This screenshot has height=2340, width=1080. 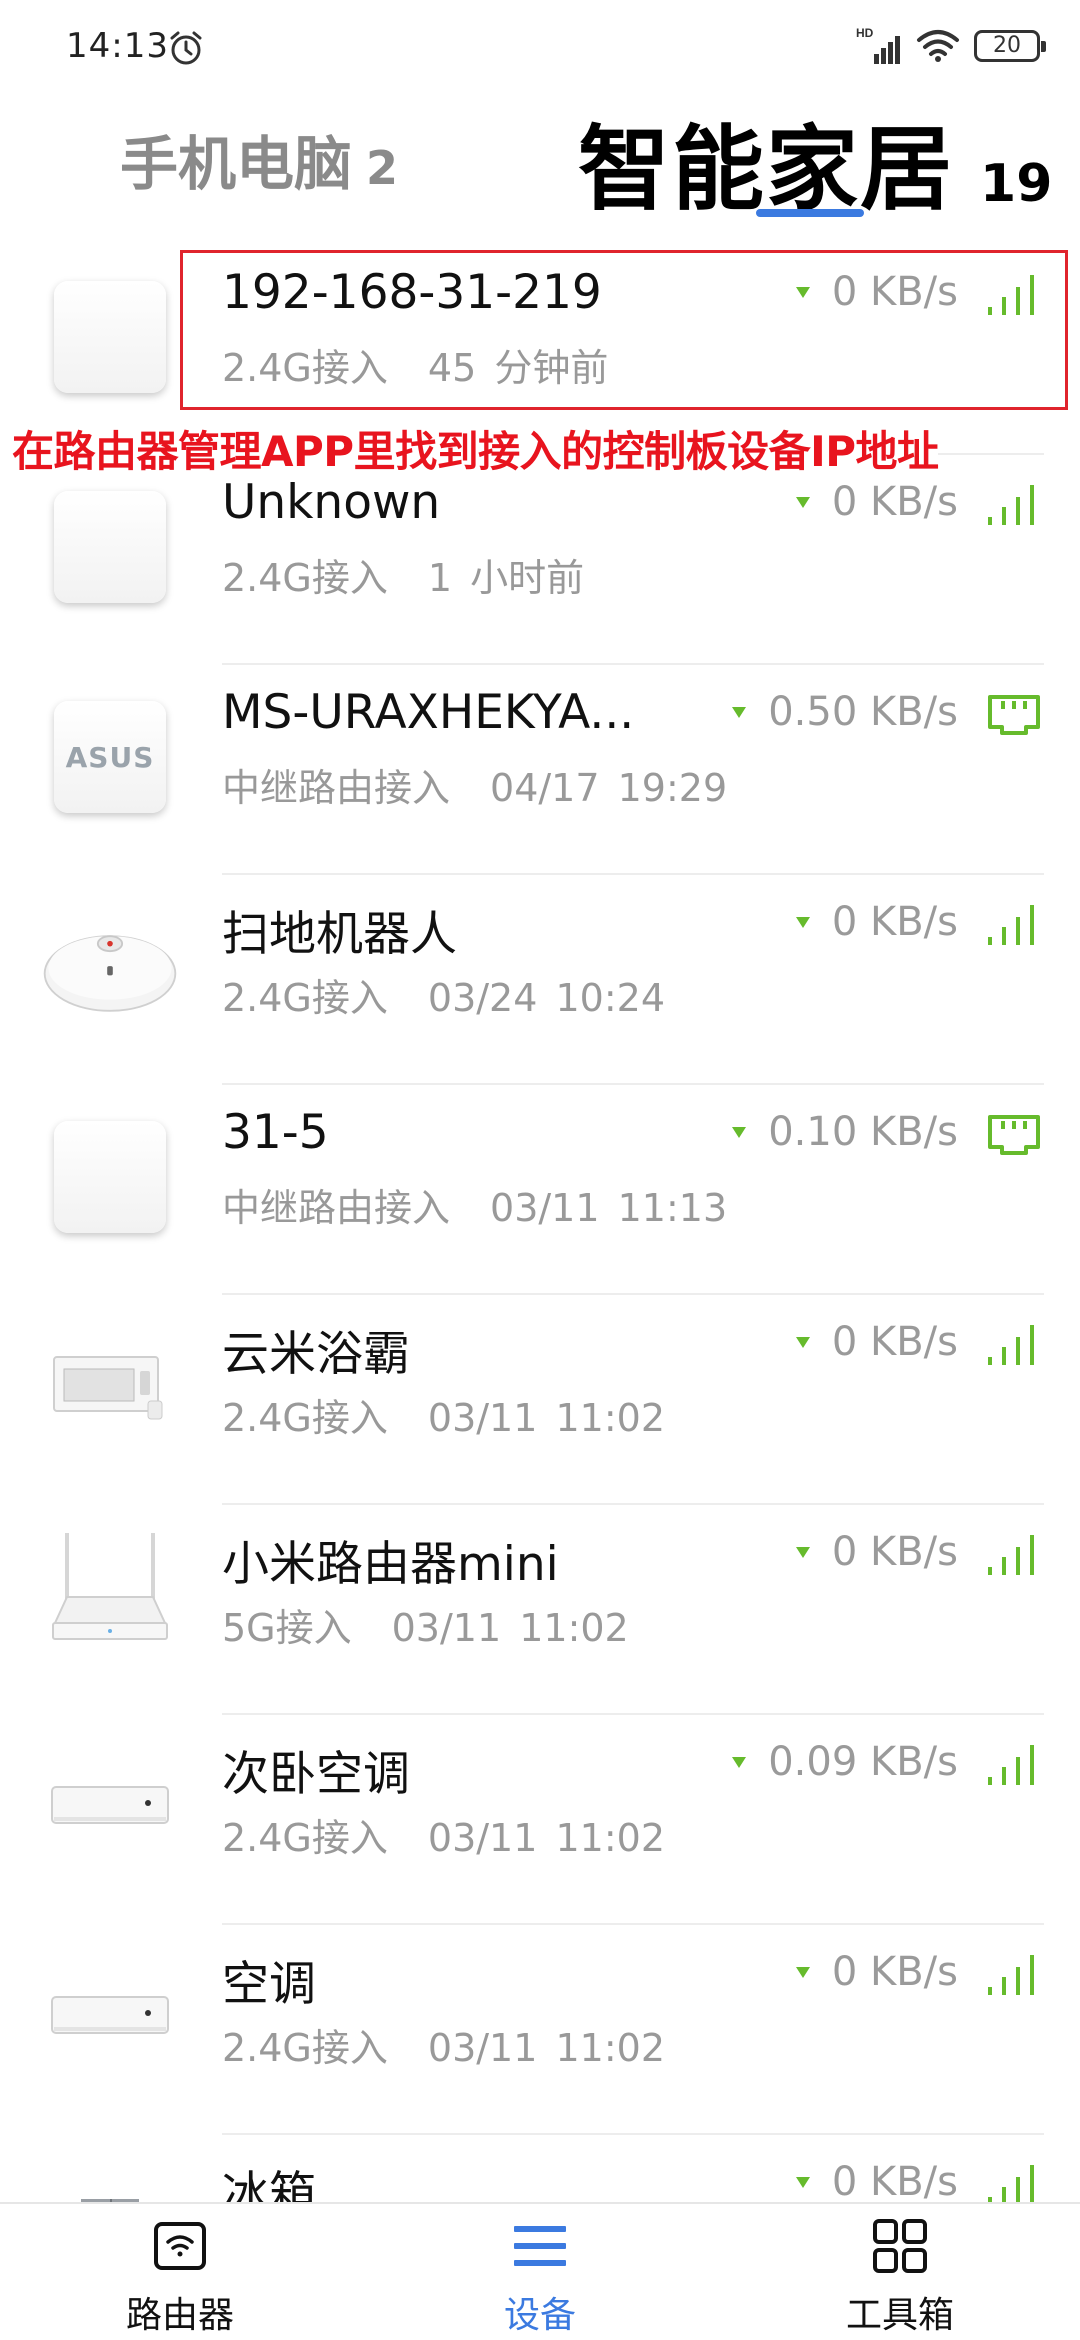 What do you see at coordinates (863, 1132) in the screenshot?
I see `device-speed-value: 0.10 KB/s` at bounding box center [863, 1132].